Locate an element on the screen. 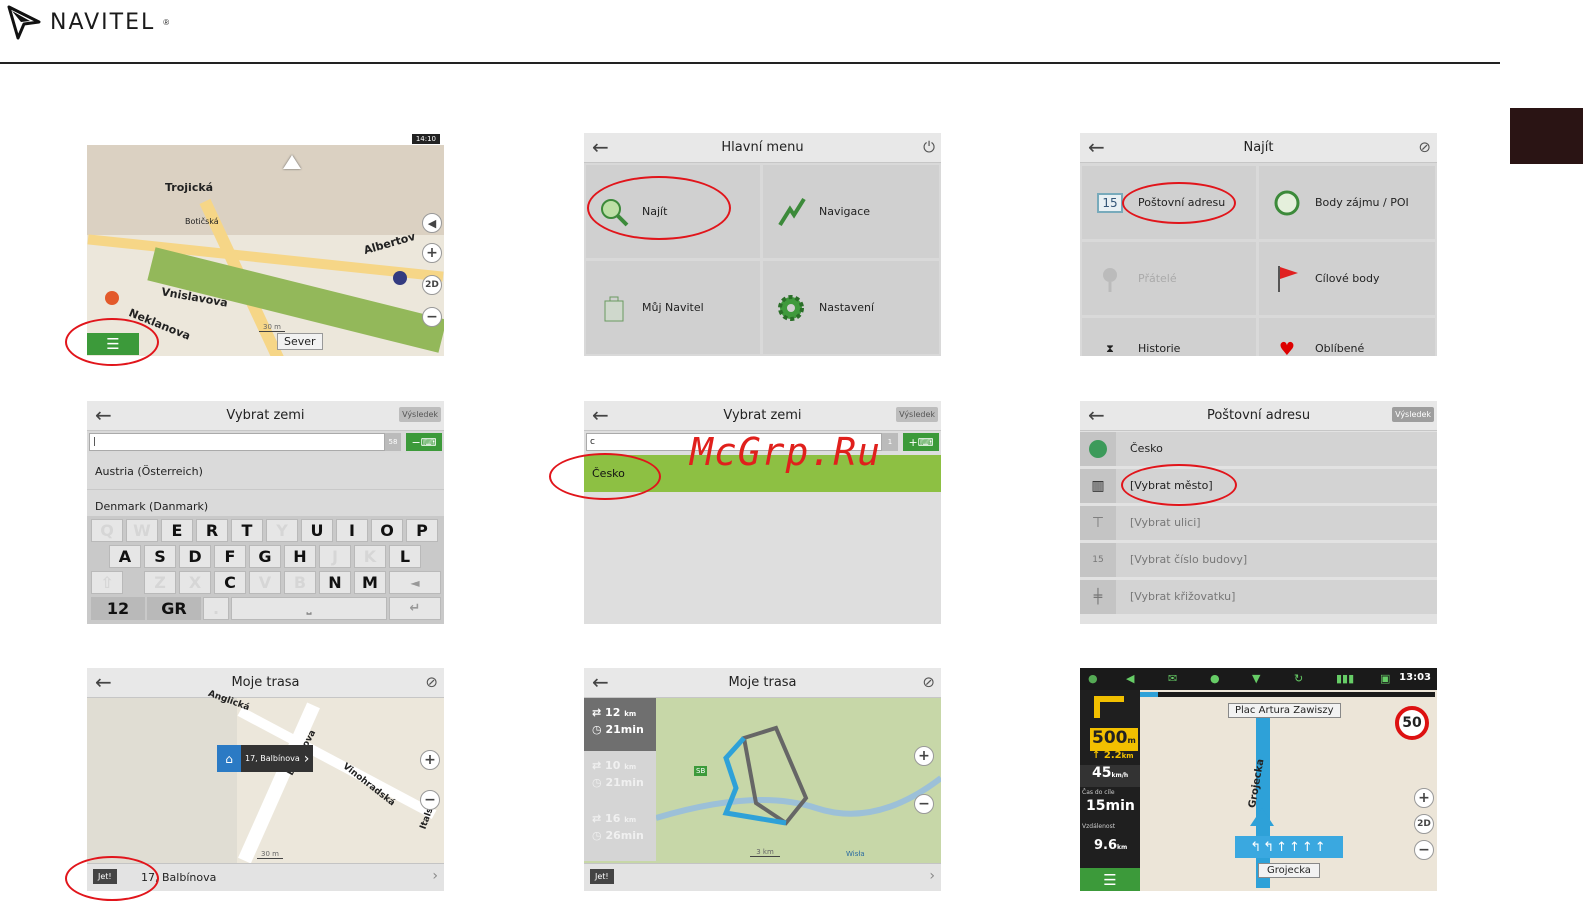 The image size is (1583, 911). find-tile-favorites: ♥ Oblíbené is located at coordinates (1347, 337).